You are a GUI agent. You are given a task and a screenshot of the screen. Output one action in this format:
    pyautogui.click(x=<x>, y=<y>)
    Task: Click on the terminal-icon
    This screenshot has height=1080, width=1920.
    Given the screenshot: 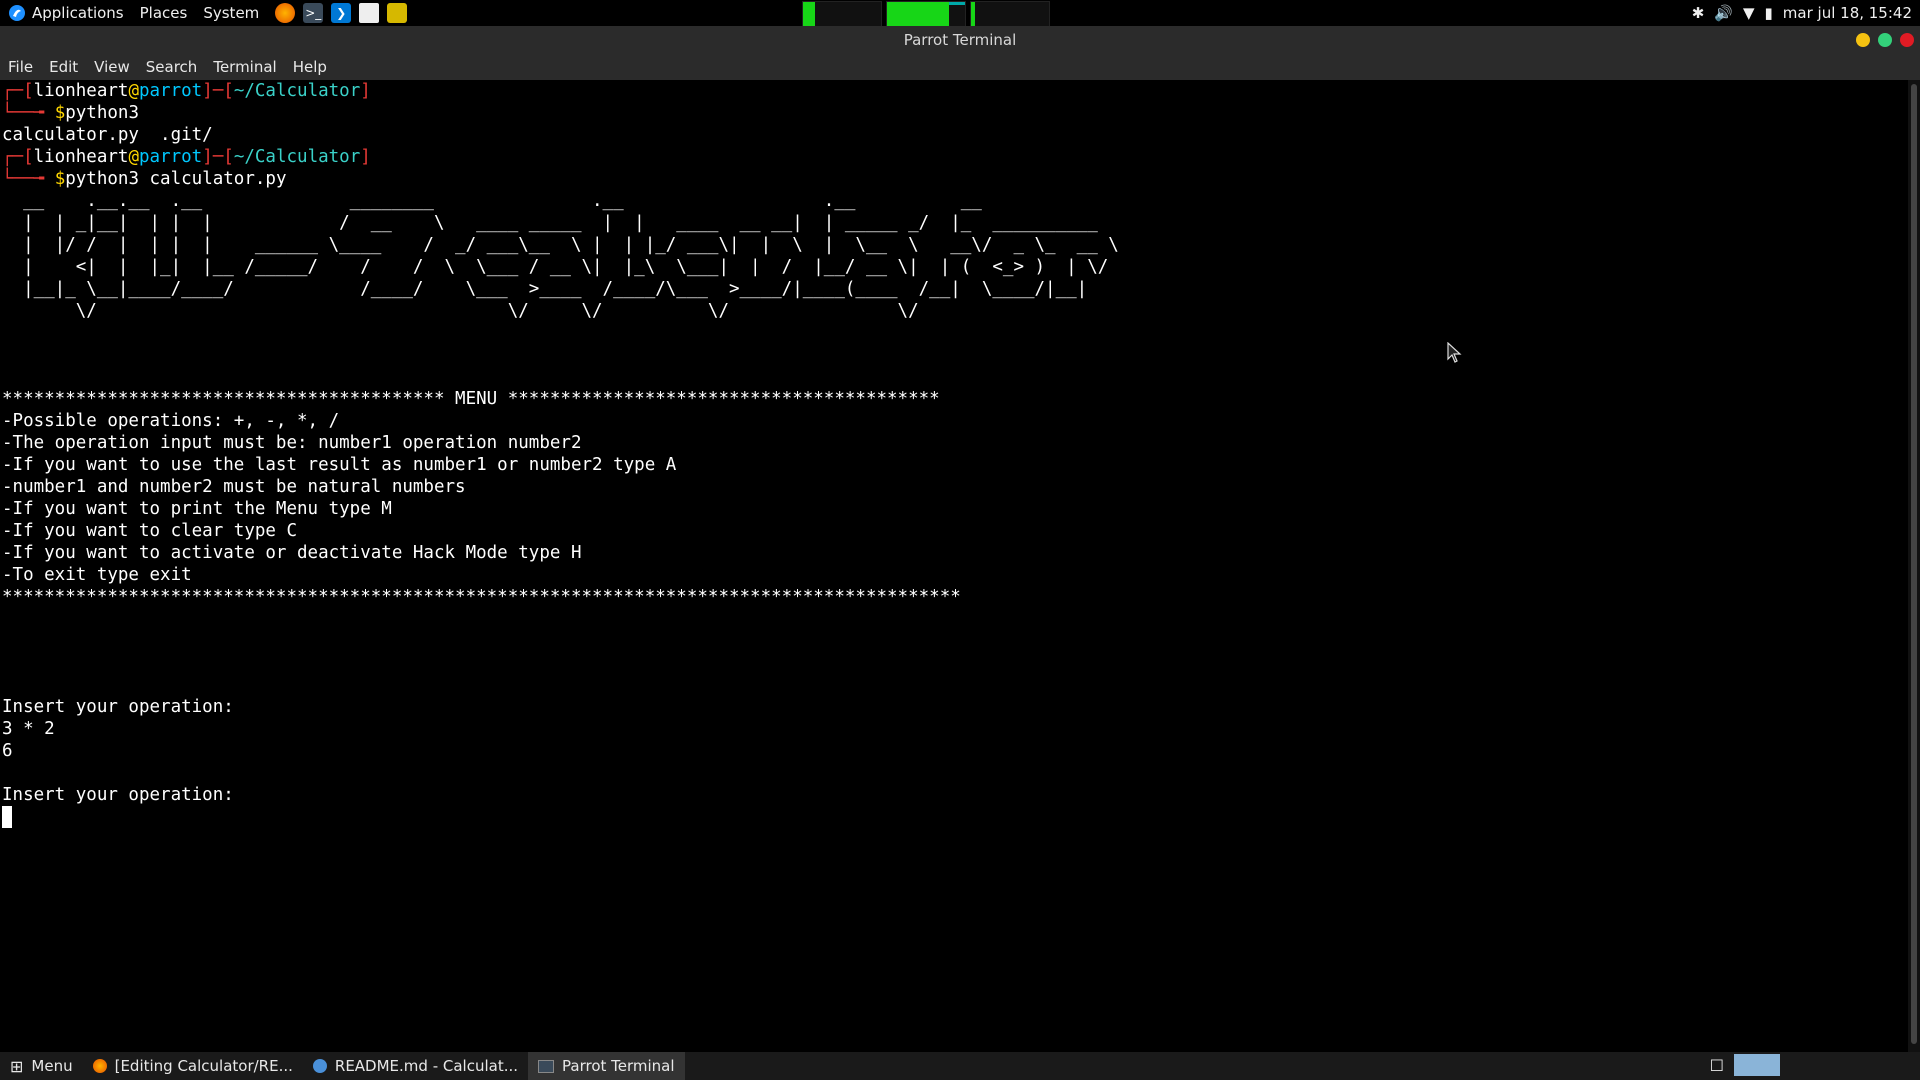 What is the action you would take?
    pyautogui.click(x=546, y=1066)
    